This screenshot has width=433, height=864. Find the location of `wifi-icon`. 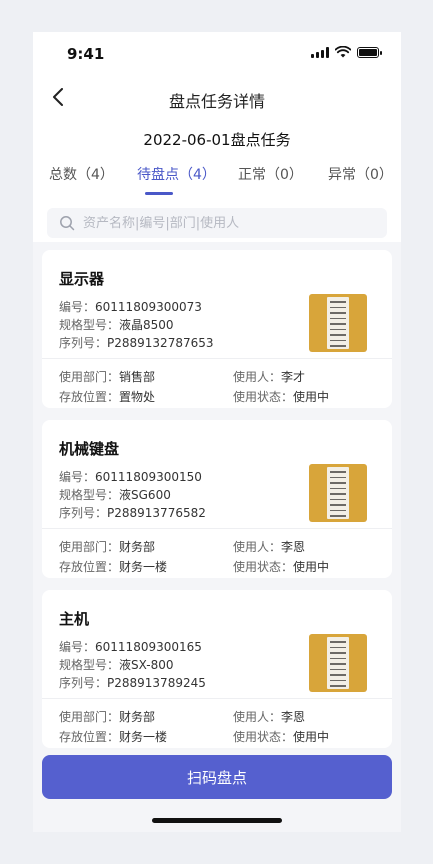

wifi-icon is located at coordinates (343, 52).